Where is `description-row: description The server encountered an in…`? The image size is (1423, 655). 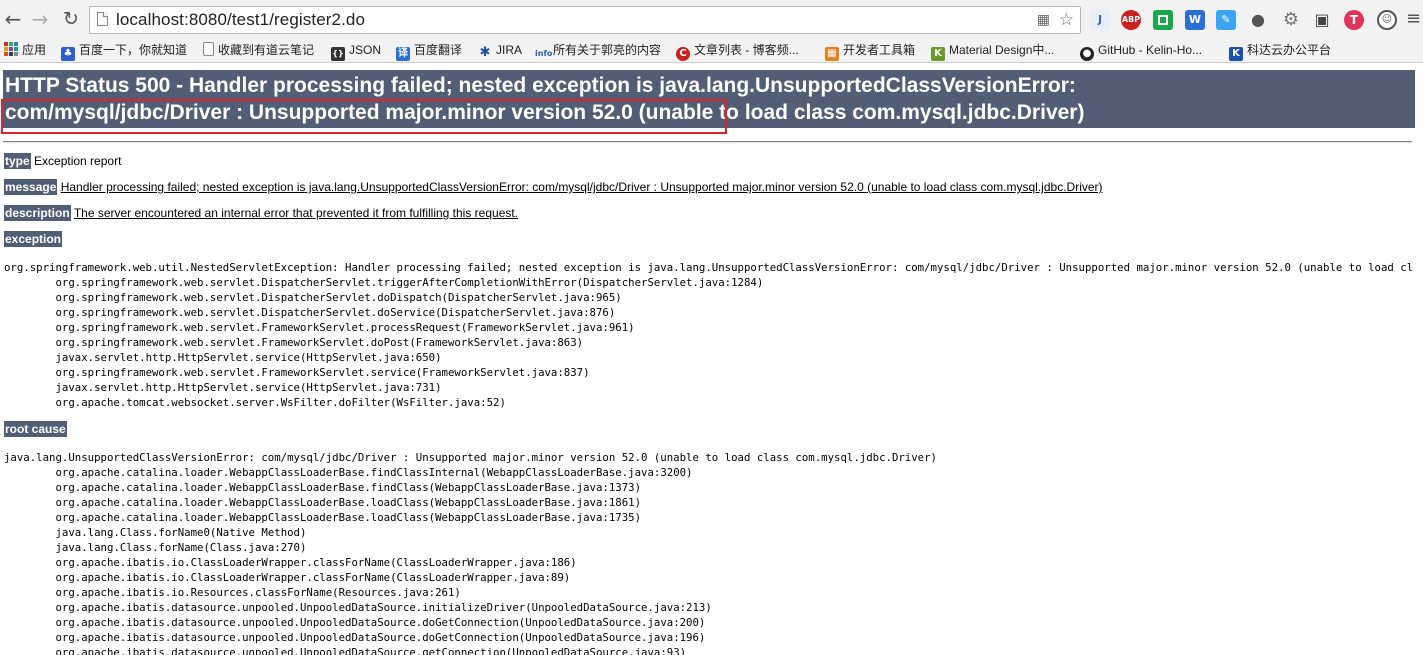 description-row: description The server encountered an in… is located at coordinates (261, 213).